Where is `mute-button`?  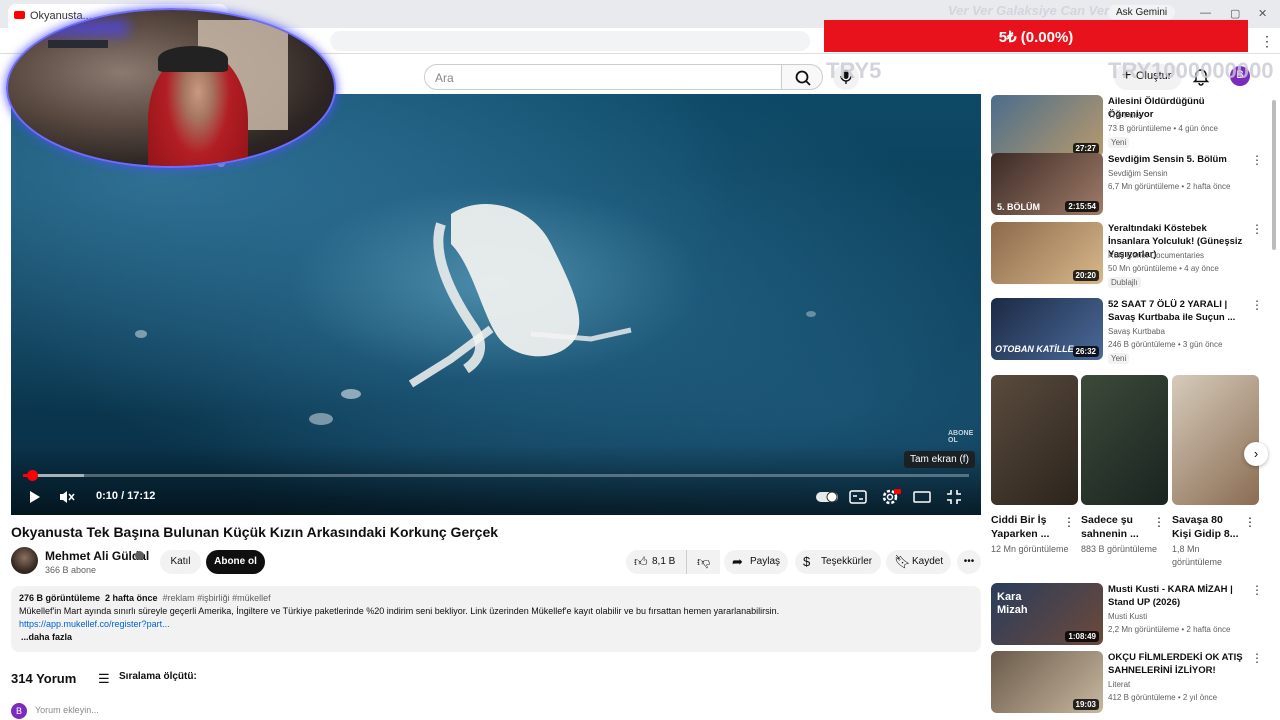 mute-button is located at coordinates (67, 497).